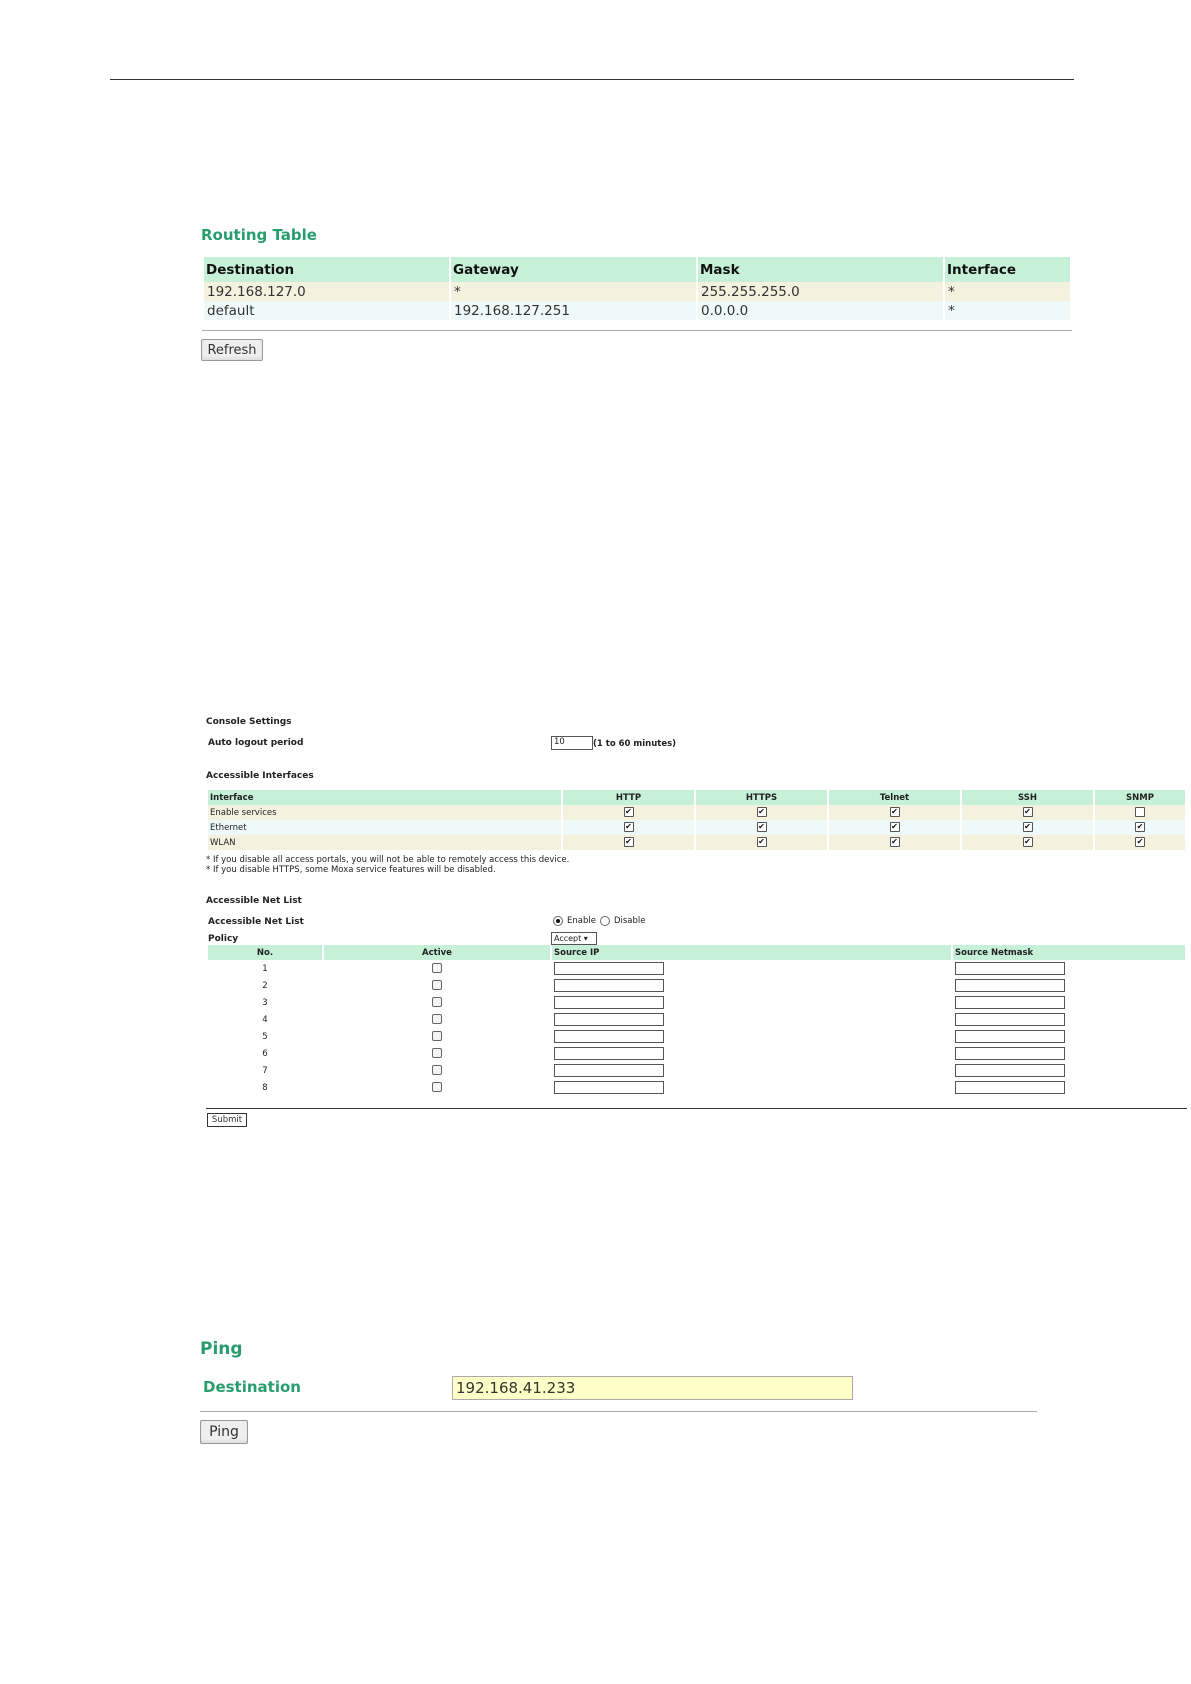  I want to click on row-number: 1, so click(265, 968).